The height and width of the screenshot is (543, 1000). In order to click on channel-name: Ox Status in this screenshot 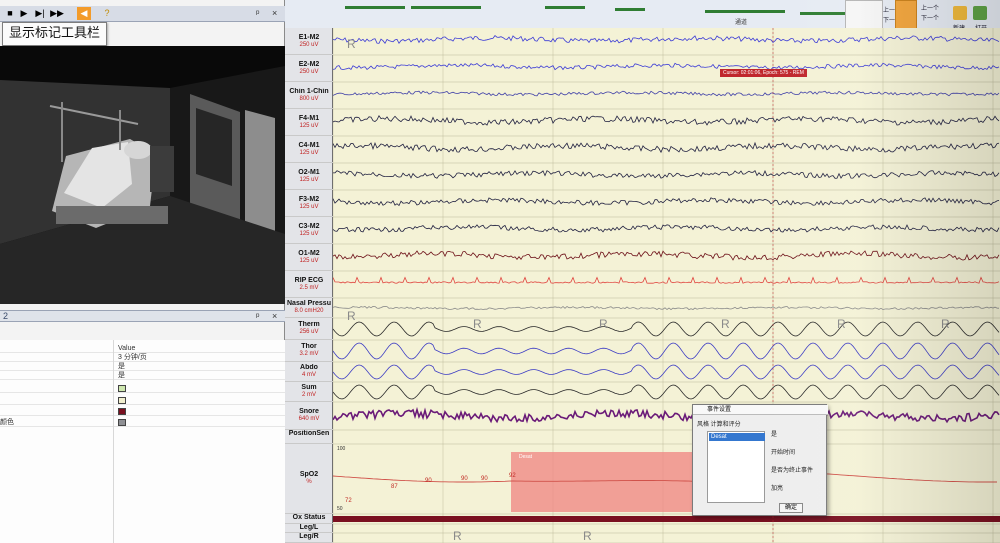, I will do `click(309, 517)`.